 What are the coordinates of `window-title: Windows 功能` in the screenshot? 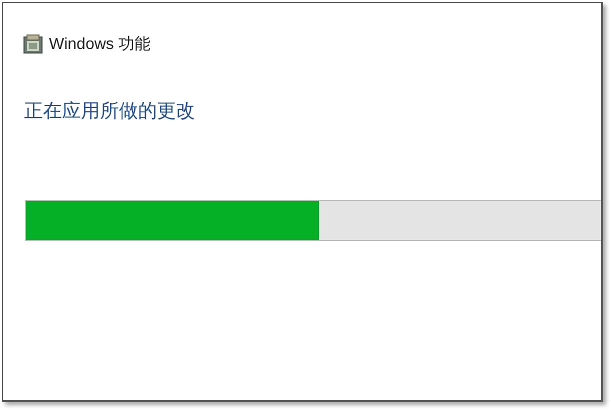 It's located at (99, 44).